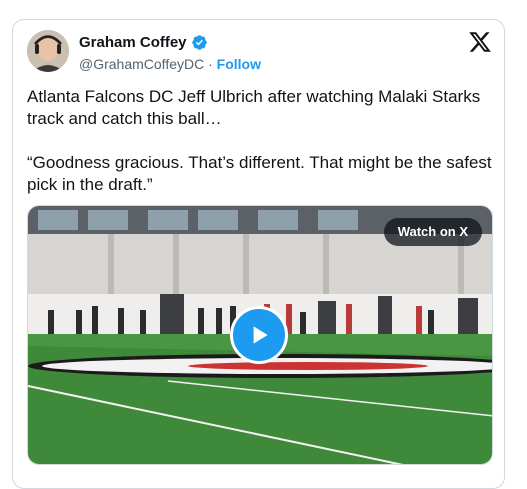 The image size is (527, 489). What do you see at coordinates (432, 232) in the screenshot?
I see `watch-on-x-button: Watch on X` at bounding box center [432, 232].